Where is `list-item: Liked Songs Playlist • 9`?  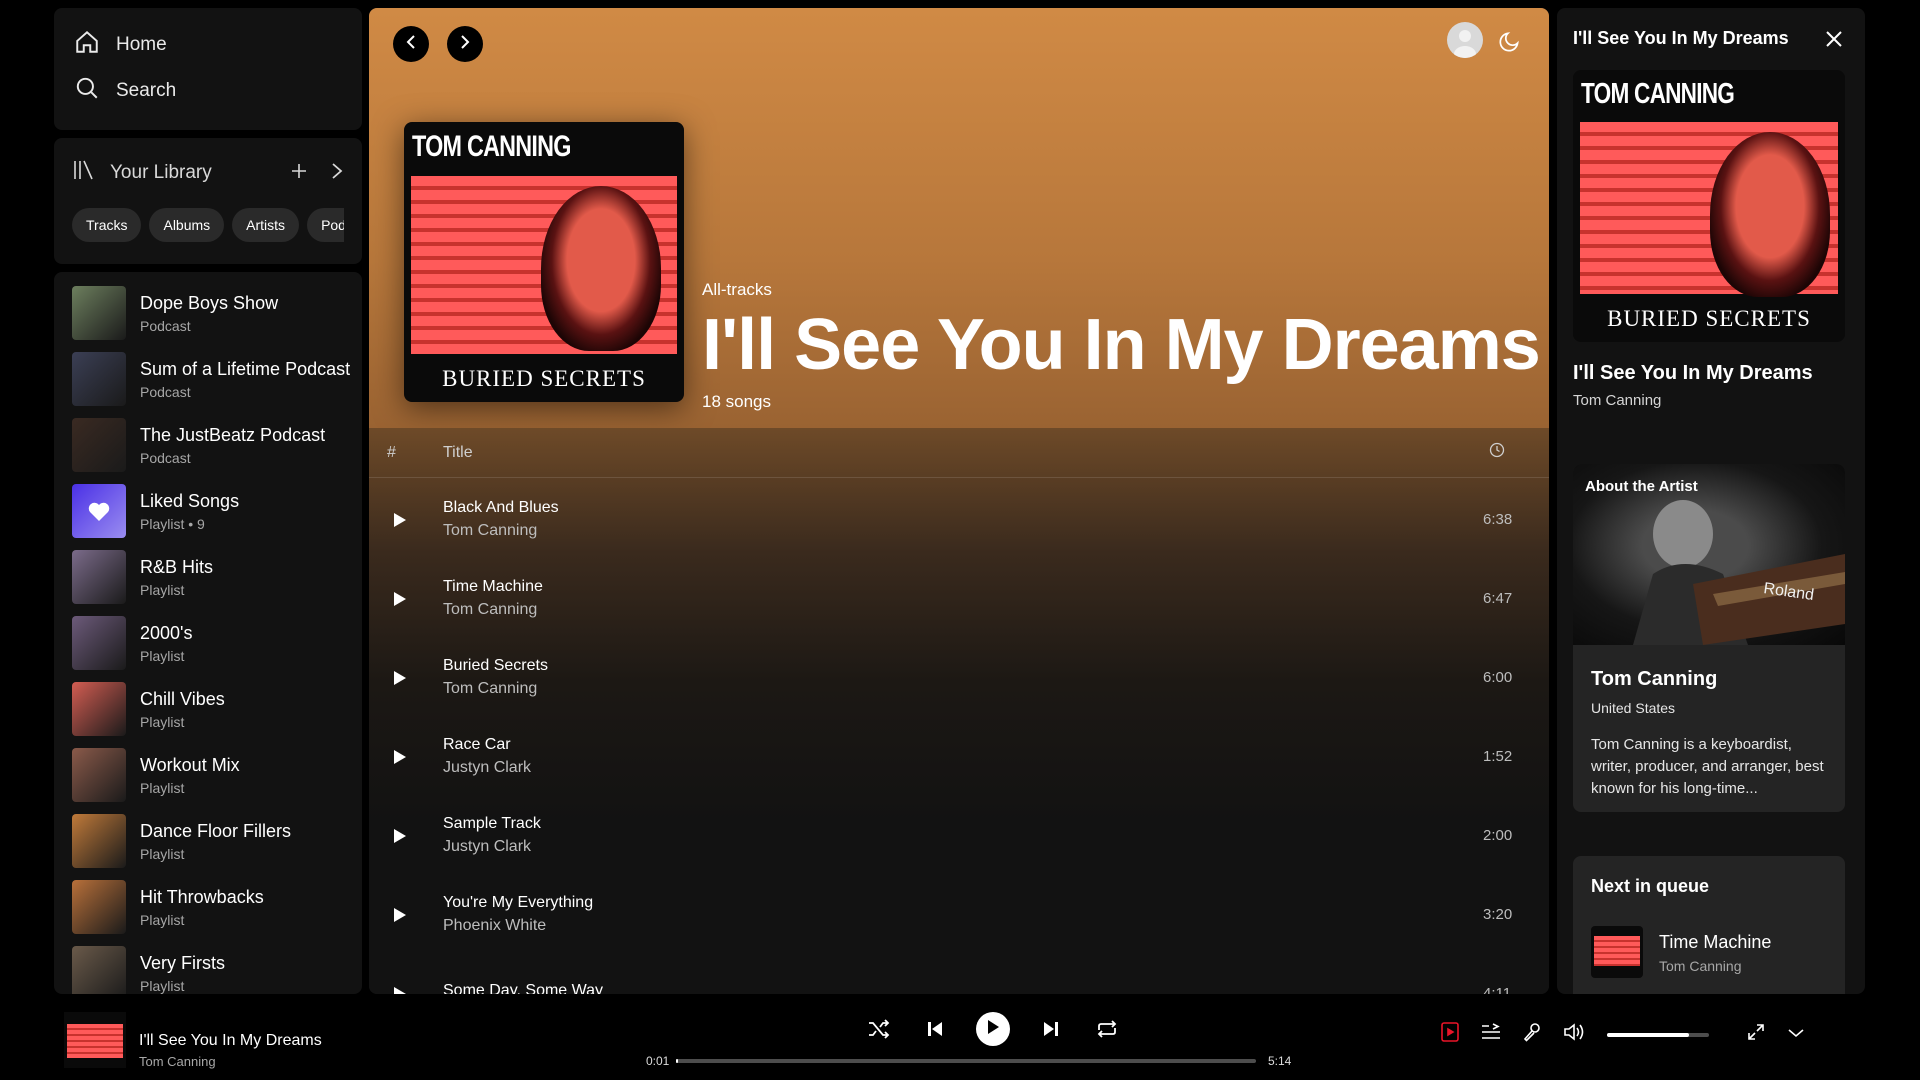
list-item: Liked Songs Playlist • 9 is located at coordinates (208, 511).